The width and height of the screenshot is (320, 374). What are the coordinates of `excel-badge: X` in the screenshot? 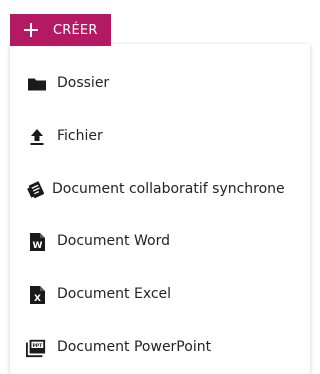 It's located at (37, 299).